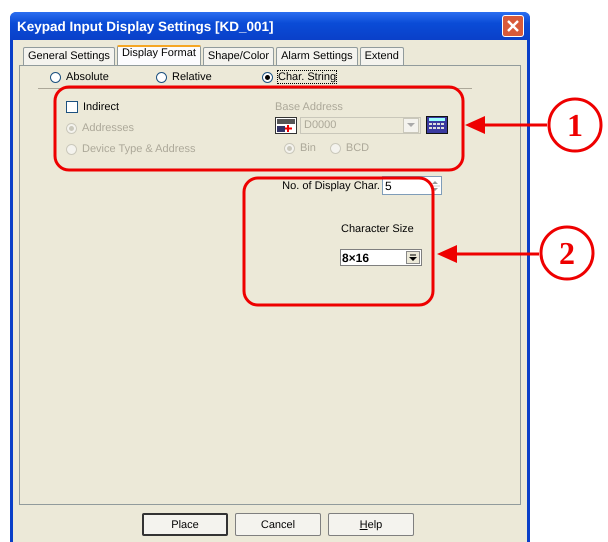  What do you see at coordinates (371, 524) in the screenshot?
I see `dialog-button: Help` at bounding box center [371, 524].